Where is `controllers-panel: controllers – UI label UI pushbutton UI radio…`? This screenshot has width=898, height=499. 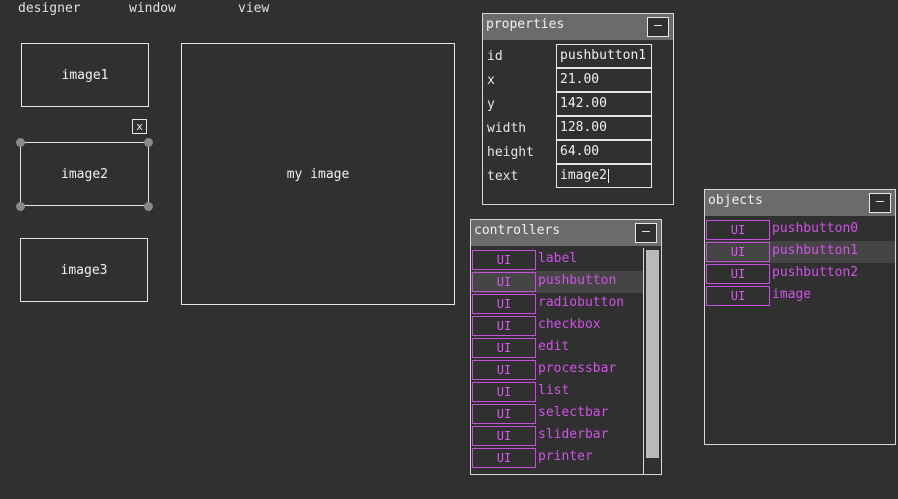
controllers-panel: controllers – UI label UI pushbutton UI radio… is located at coordinates (566, 347).